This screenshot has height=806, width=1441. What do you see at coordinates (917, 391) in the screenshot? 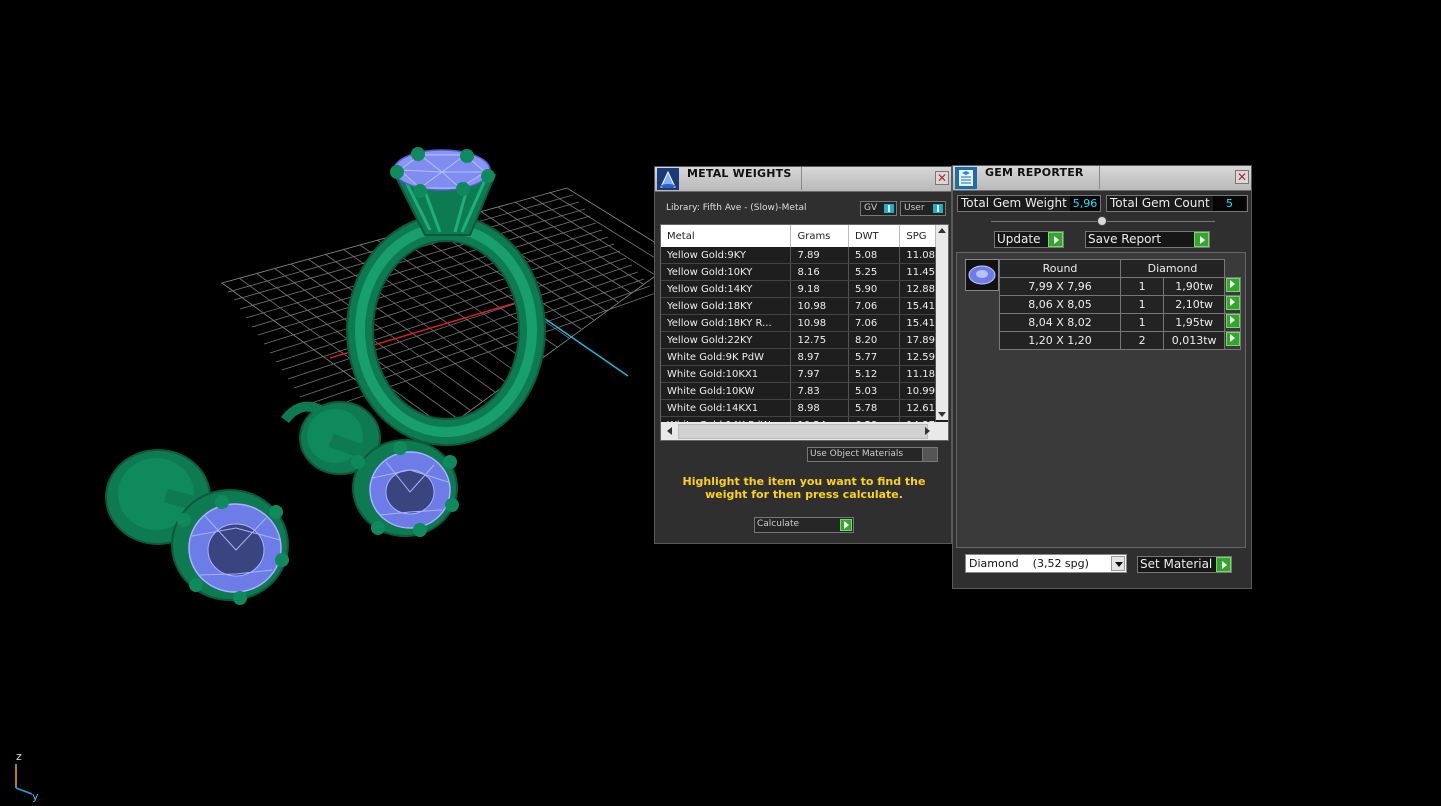
I see `table-cell: 10.99` at bounding box center [917, 391].